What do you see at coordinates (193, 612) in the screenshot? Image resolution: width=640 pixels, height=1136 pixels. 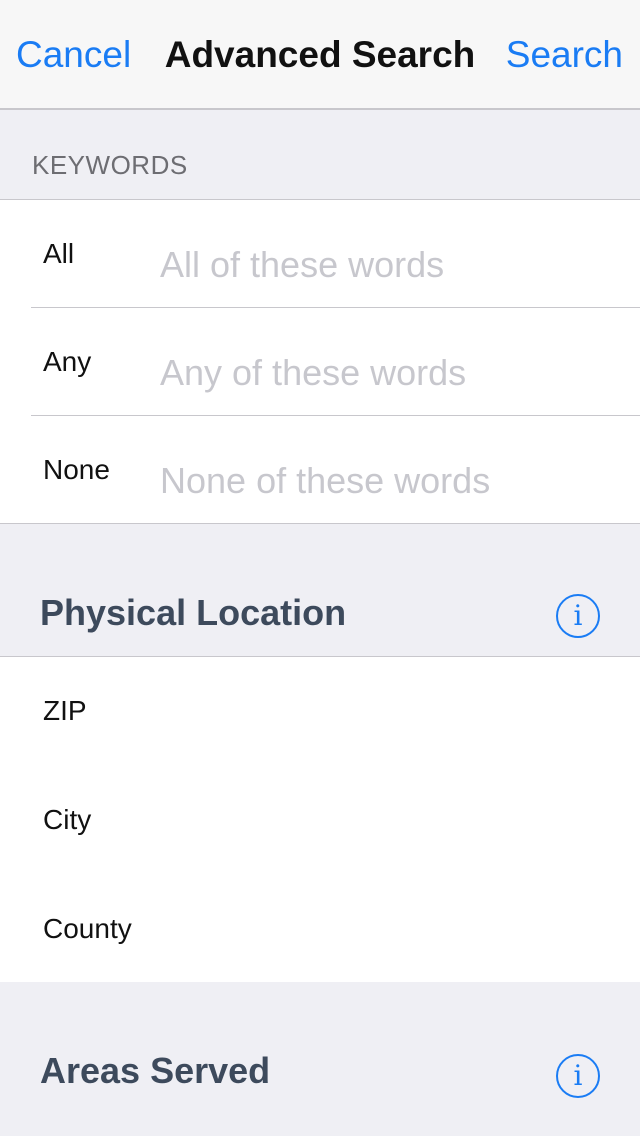 I see `physical-location-title: Physical Location` at bounding box center [193, 612].